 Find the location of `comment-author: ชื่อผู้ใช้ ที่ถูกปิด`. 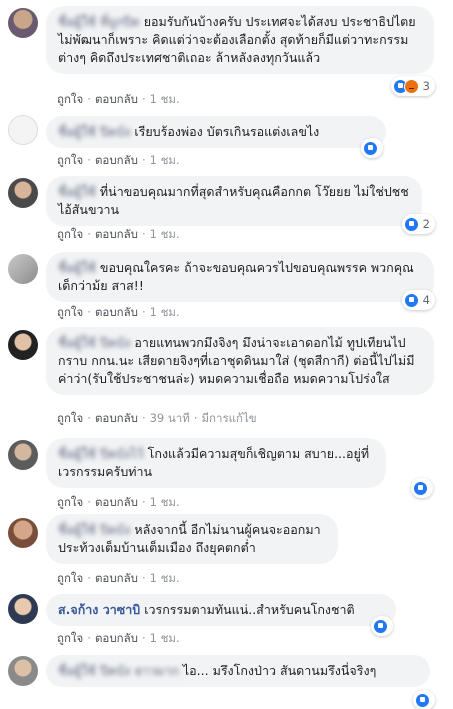

comment-author: ชื่อผู้ใช้ ที่ถูกปิด is located at coordinates (99, 21).